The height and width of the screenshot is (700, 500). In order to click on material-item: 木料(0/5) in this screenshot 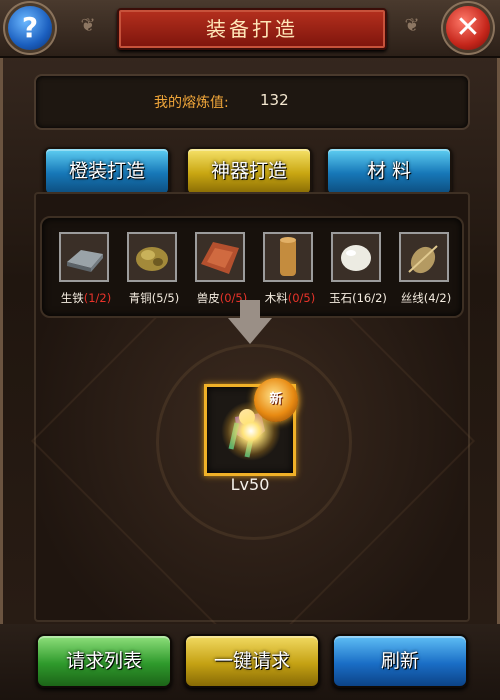, I will do `click(289, 272)`.